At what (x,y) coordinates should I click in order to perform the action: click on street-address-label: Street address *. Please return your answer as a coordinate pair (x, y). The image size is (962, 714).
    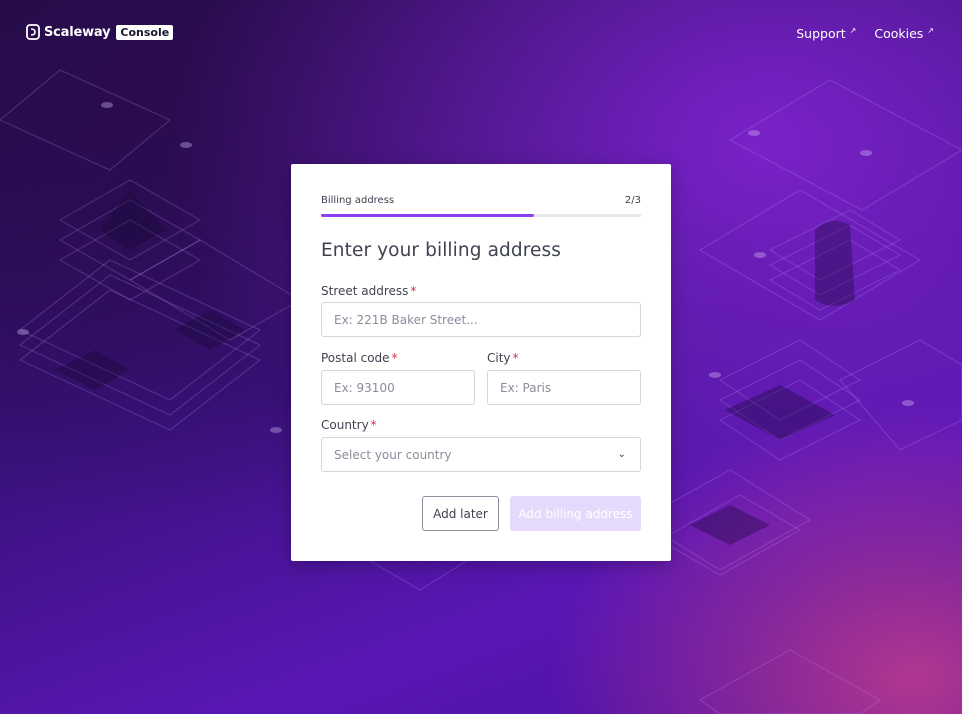
    Looking at the image, I should click on (368, 291).